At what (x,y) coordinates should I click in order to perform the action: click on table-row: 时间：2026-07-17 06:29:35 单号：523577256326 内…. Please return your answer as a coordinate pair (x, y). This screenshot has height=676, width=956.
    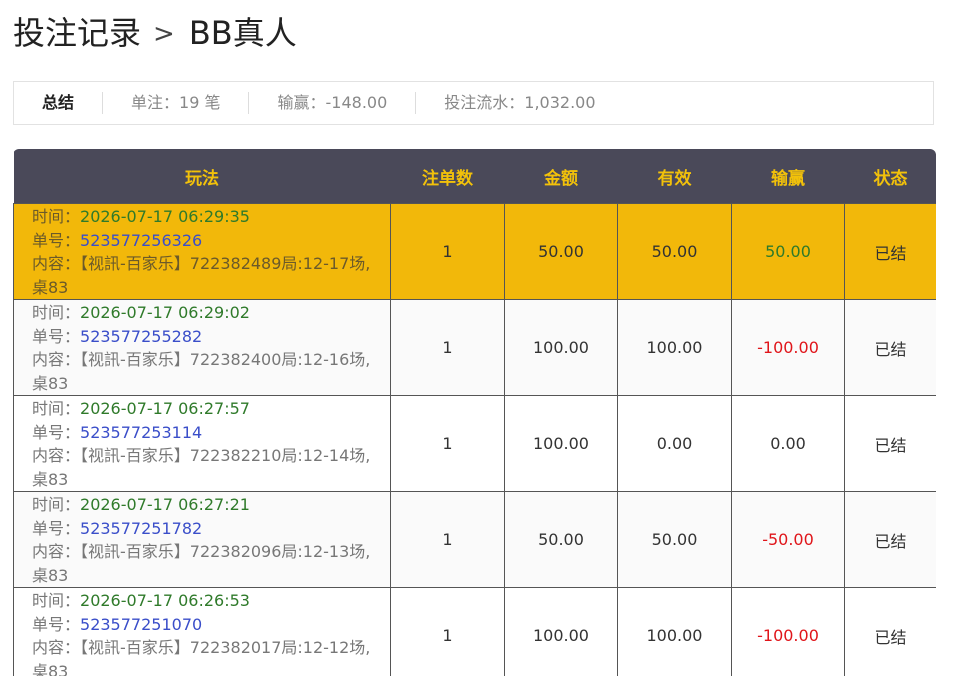
    Looking at the image, I should click on (474, 251).